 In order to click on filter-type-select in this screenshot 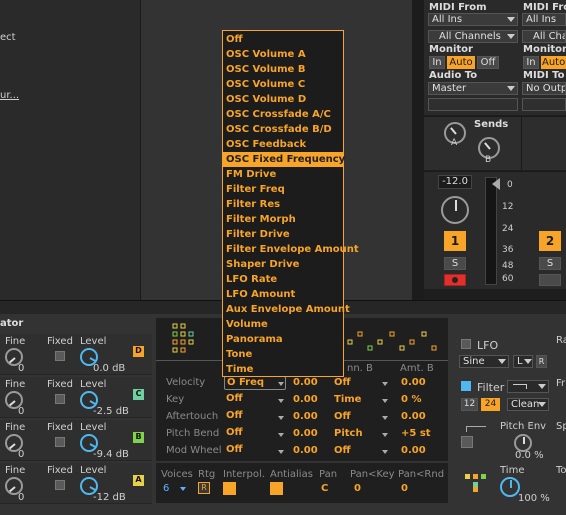, I will do `click(528, 386)`.